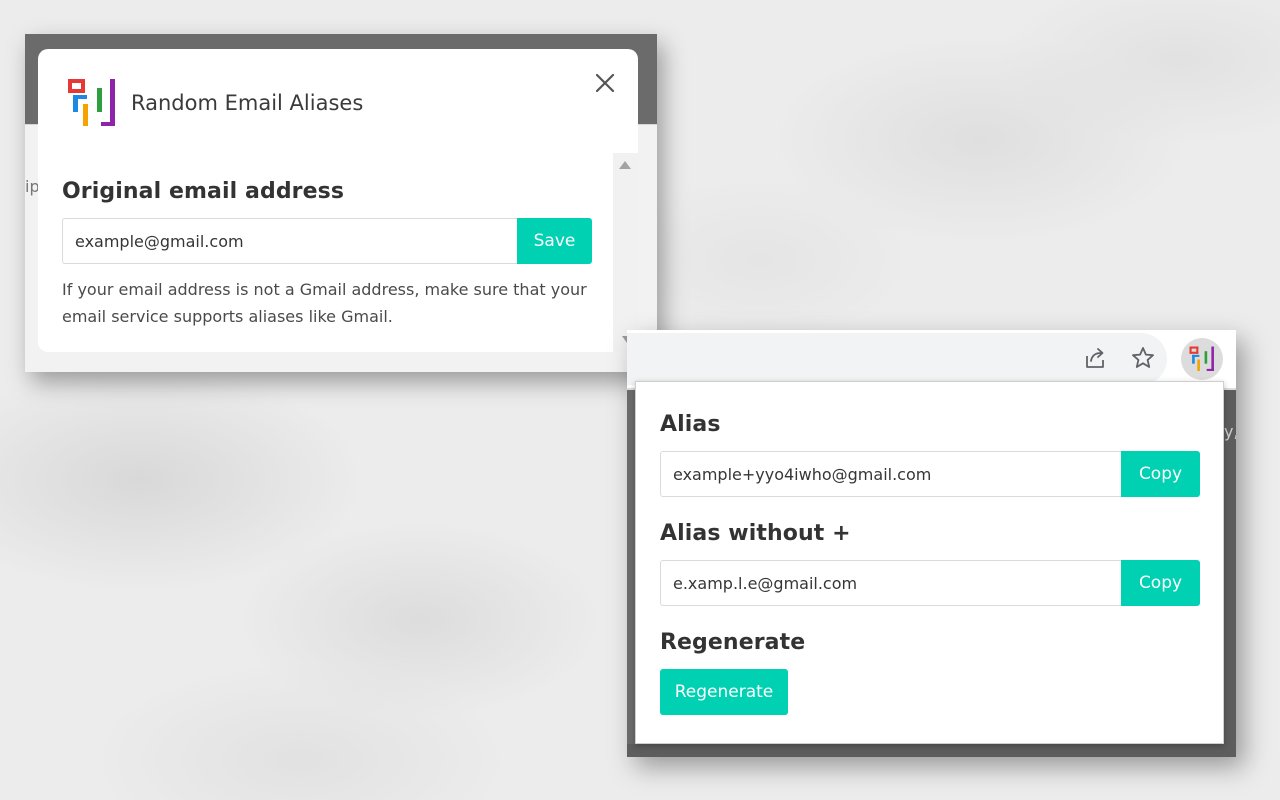 Image resolution: width=1280 pixels, height=800 pixels. Describe the element at coordinates (890, 583) in the screenshot. I see `alias-without-plus-field` at that location.